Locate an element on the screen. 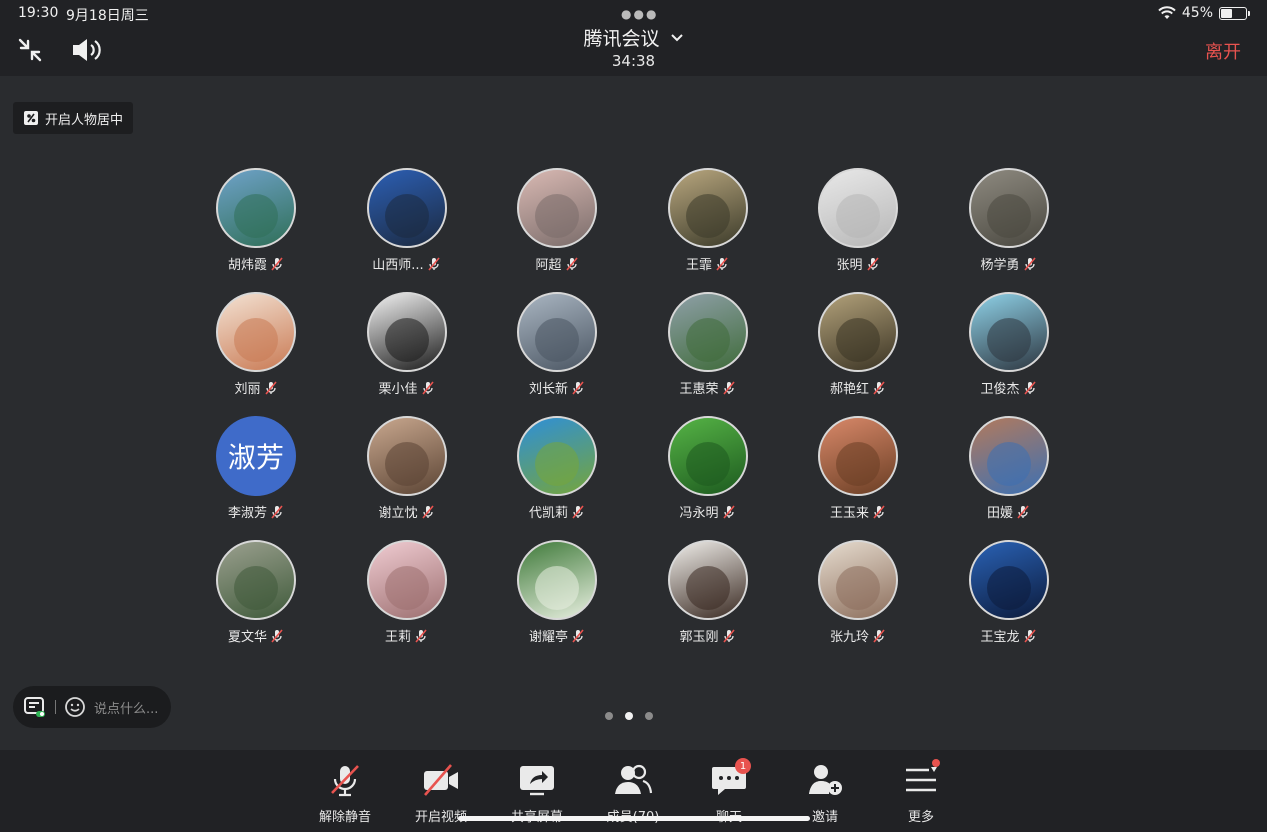 The image size is (1267, 832). drag-handle-dots: ●●● is located at coordinates (639, 14).